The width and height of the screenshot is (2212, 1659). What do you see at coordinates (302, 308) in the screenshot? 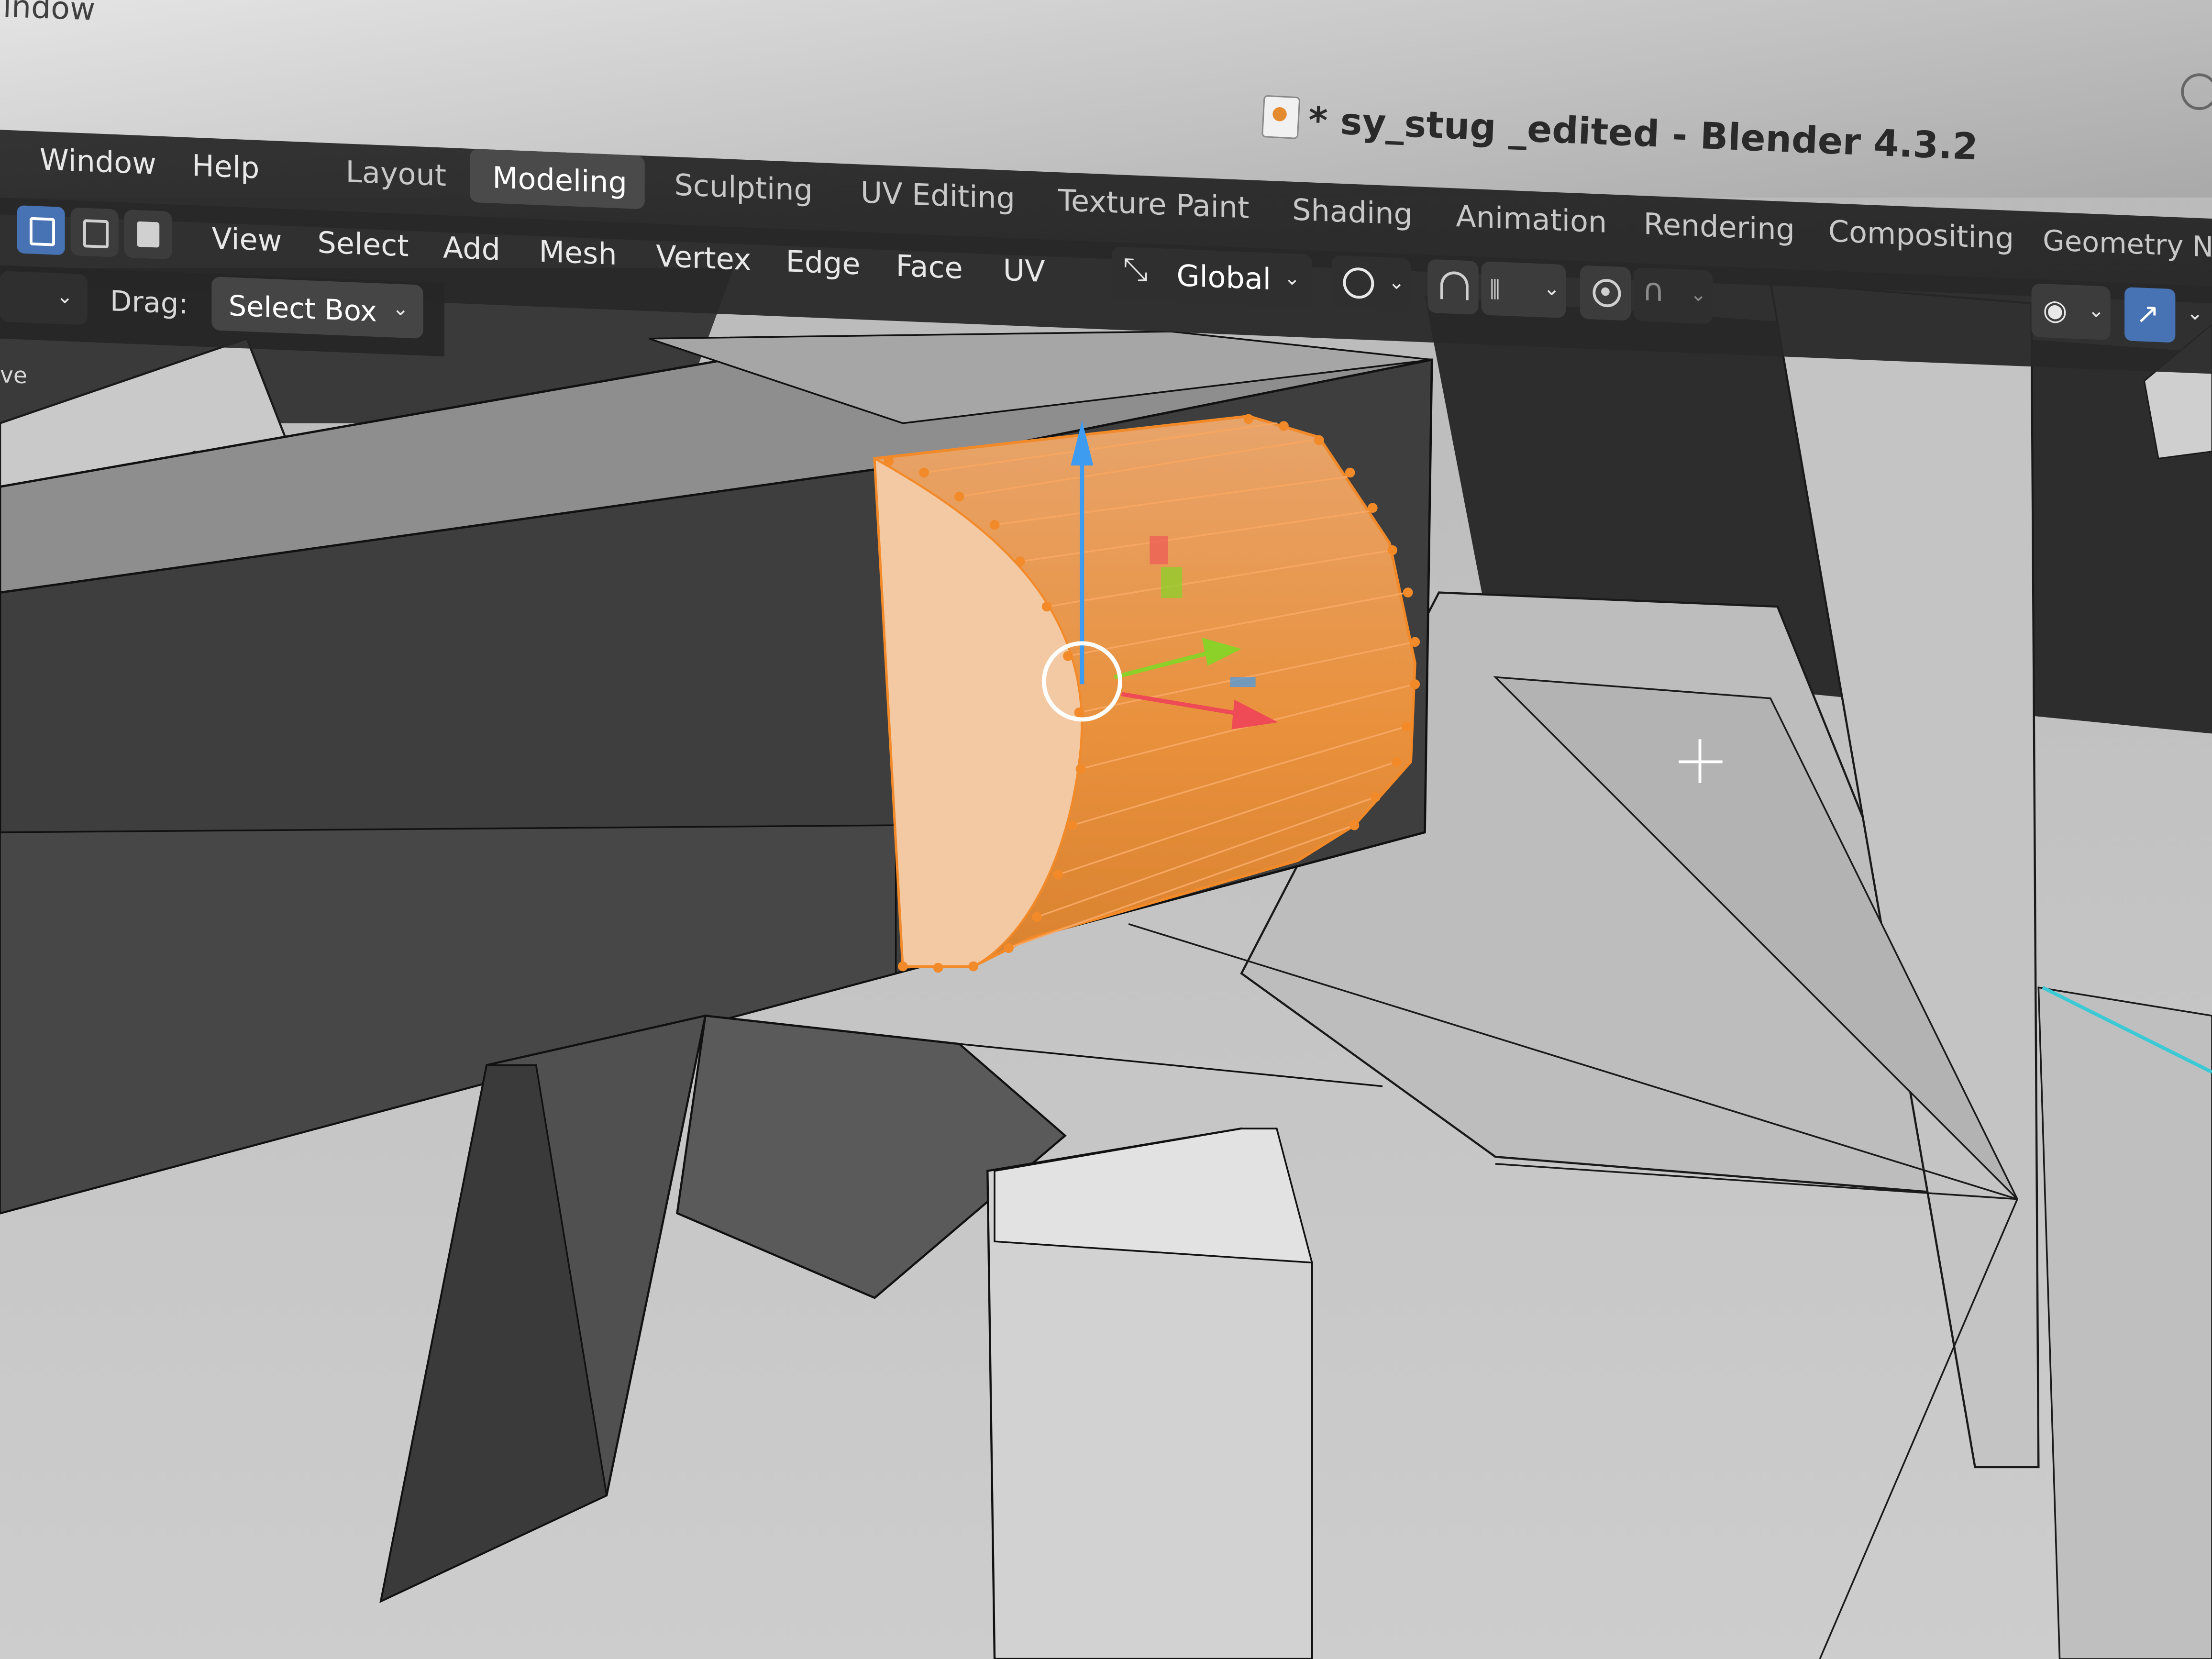
I see `drag-select-value: Select Box` at bounding box center [302, 308].